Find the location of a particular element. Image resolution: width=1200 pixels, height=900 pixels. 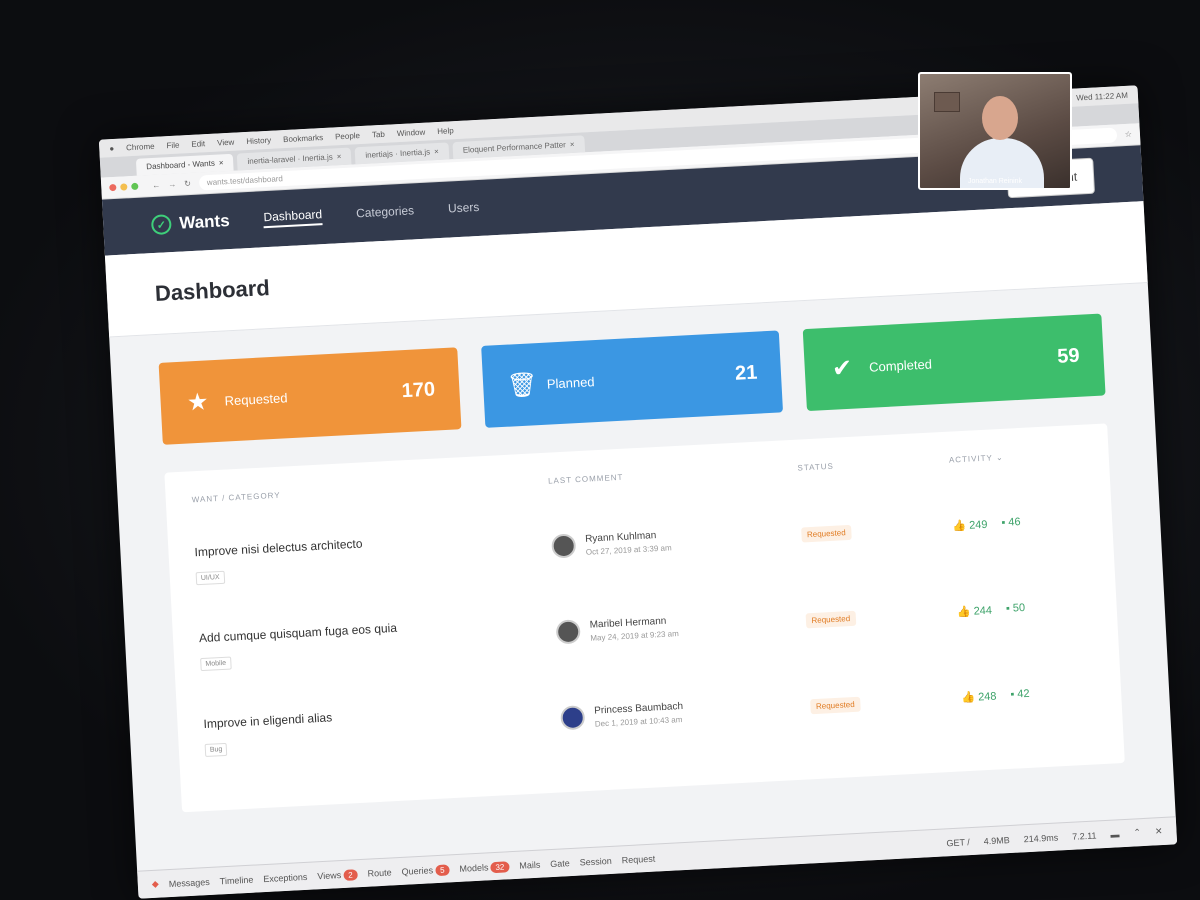

menubar-item: File is located at coordinates (172, 145).